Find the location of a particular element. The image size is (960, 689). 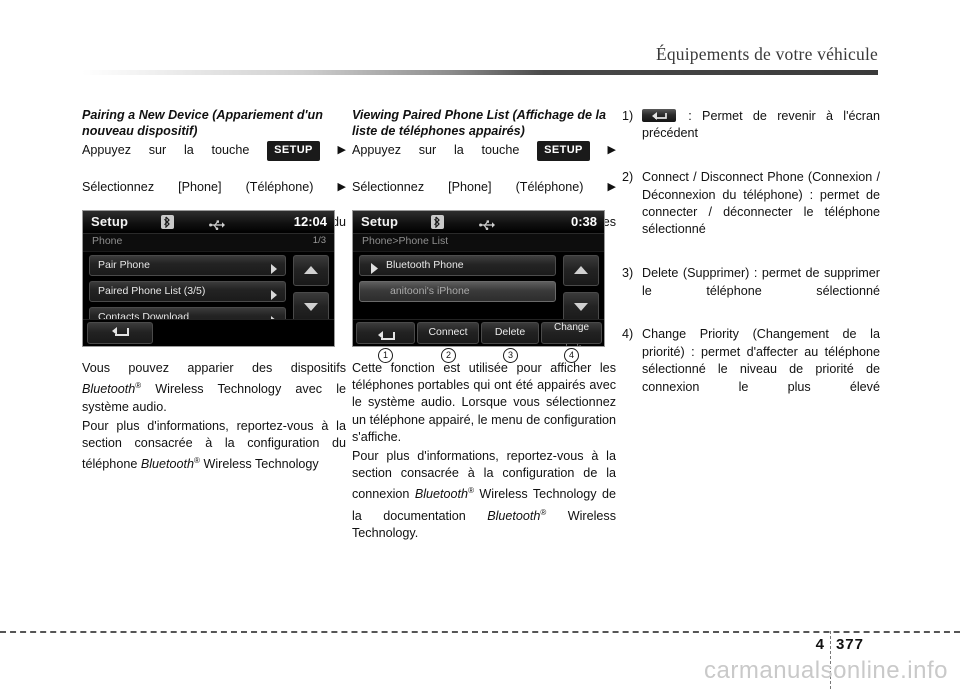

screen2-title: Setup is located at coordinates (380, 221).